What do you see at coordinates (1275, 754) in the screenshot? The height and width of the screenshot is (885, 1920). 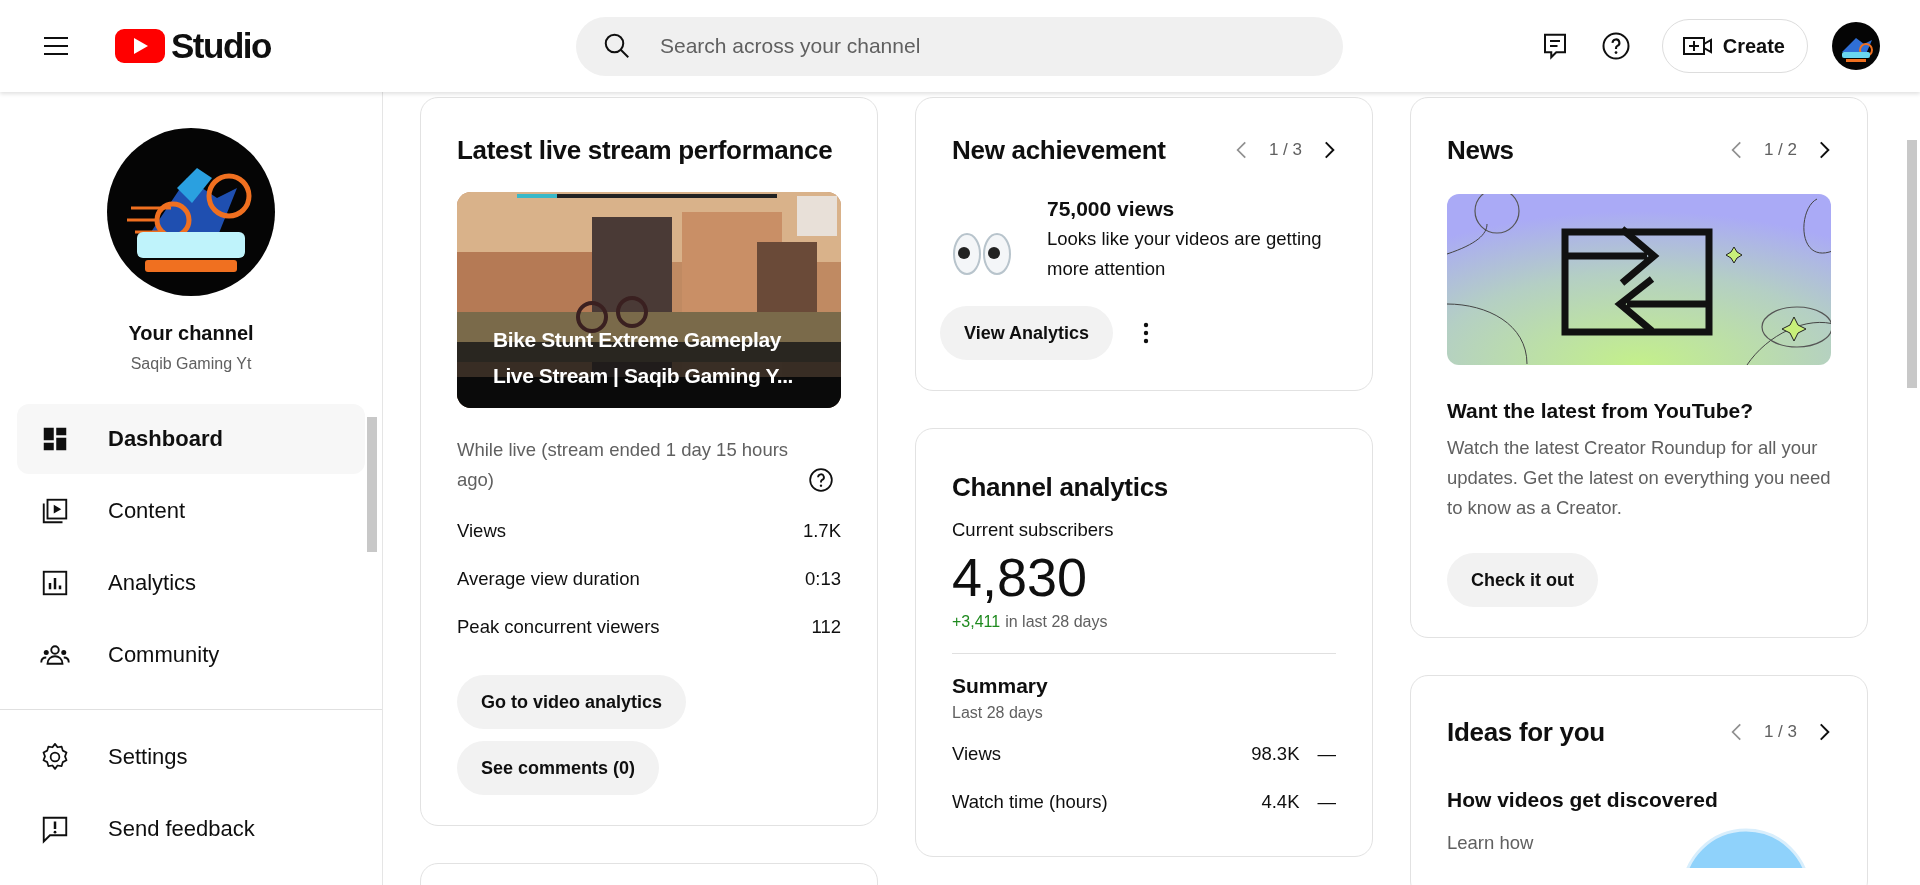 I see `stat-value: 98.3K` at bounding box center [1275, 754].